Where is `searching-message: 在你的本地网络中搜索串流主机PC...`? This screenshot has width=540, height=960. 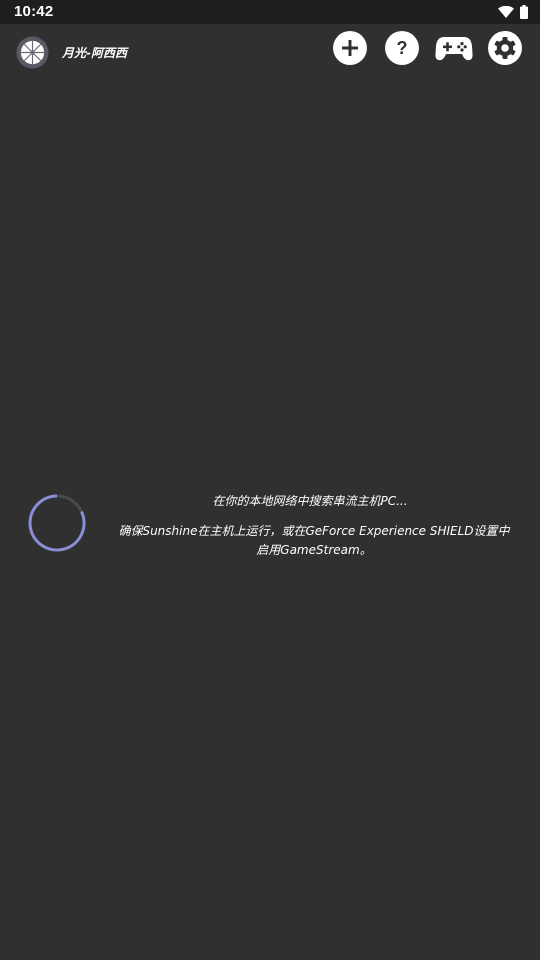 searching-message: 在你的本地网络中搜索串流主机PC... is located at coordinates (310, 501).